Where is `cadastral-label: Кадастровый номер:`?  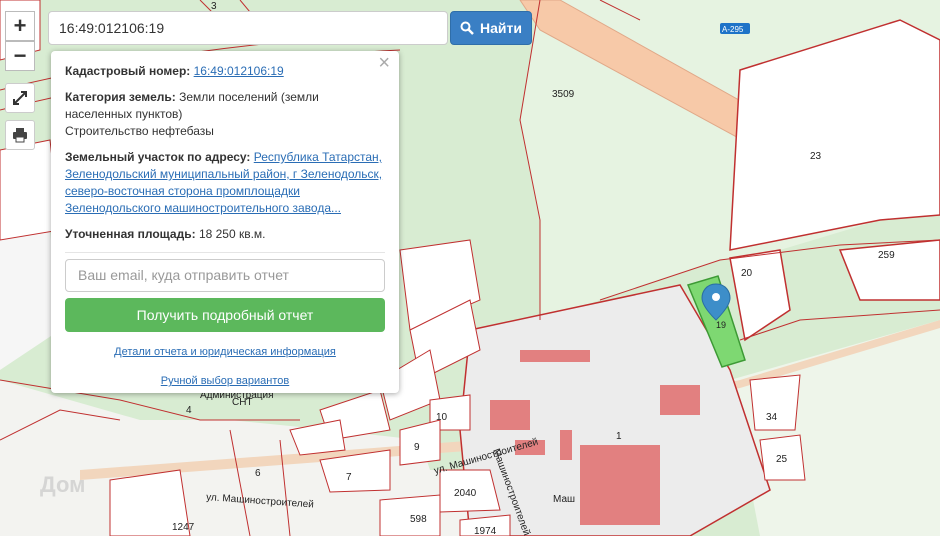
cadastral-label: Кадастровый номер: is located at coordinates (128, 71).